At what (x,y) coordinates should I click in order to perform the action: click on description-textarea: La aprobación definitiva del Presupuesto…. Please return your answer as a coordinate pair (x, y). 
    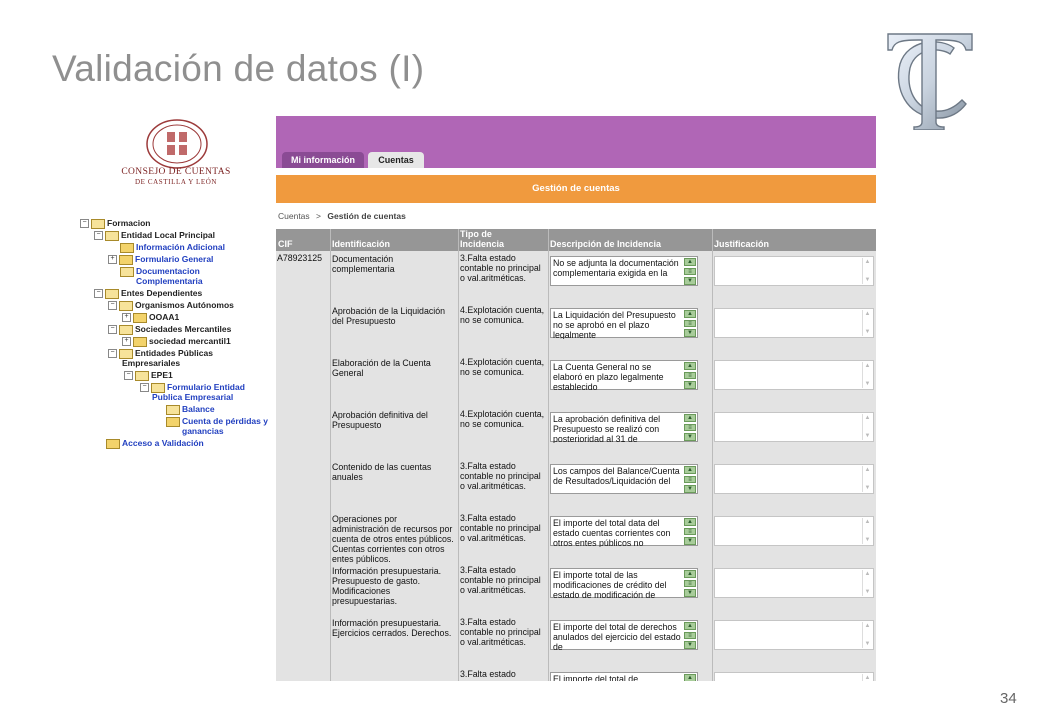
    Looking at the image, I should click on (624, 427).